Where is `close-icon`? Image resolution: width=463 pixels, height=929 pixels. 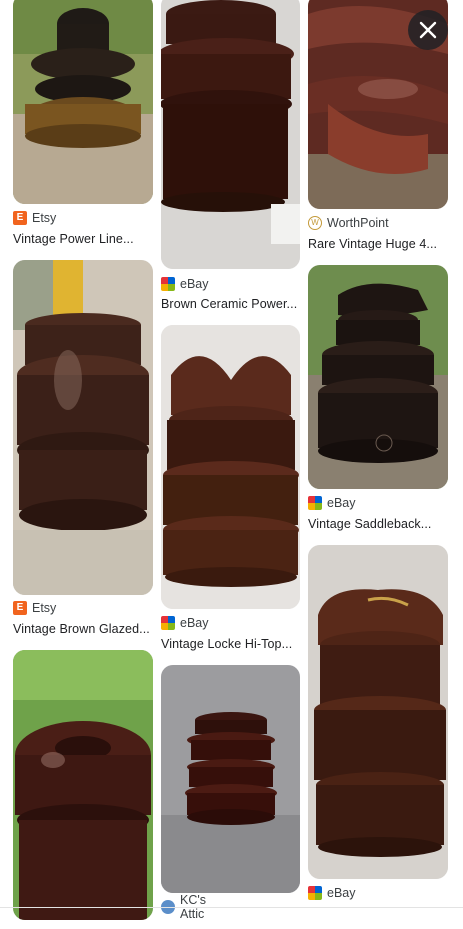
close-icon is located at coordinates (428, 30).